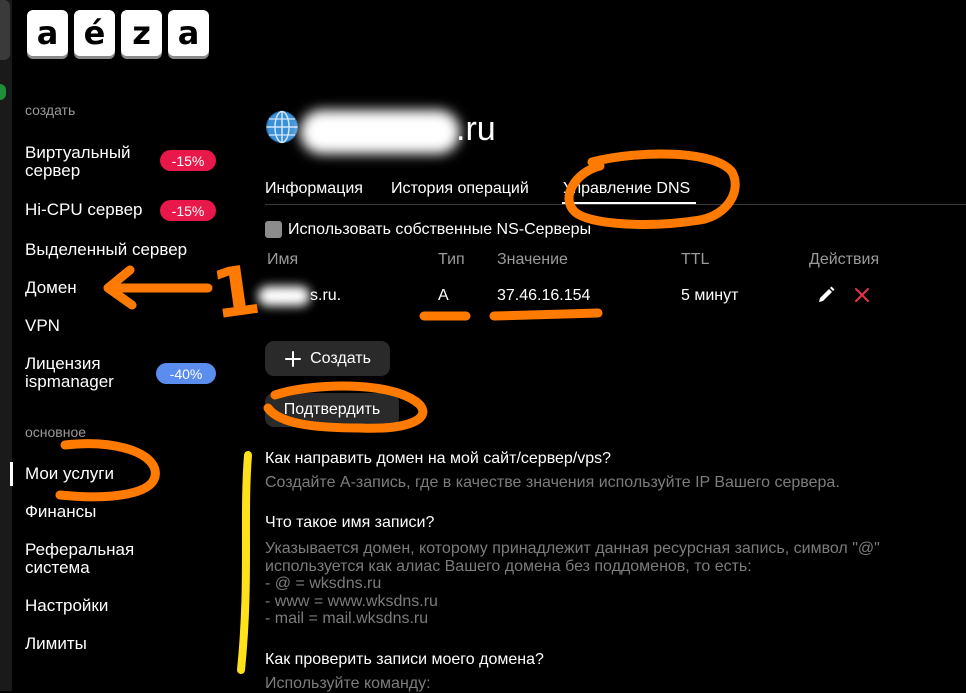 The image size is (966, 693). I want to click on logo-key: z, so click(141, 33).